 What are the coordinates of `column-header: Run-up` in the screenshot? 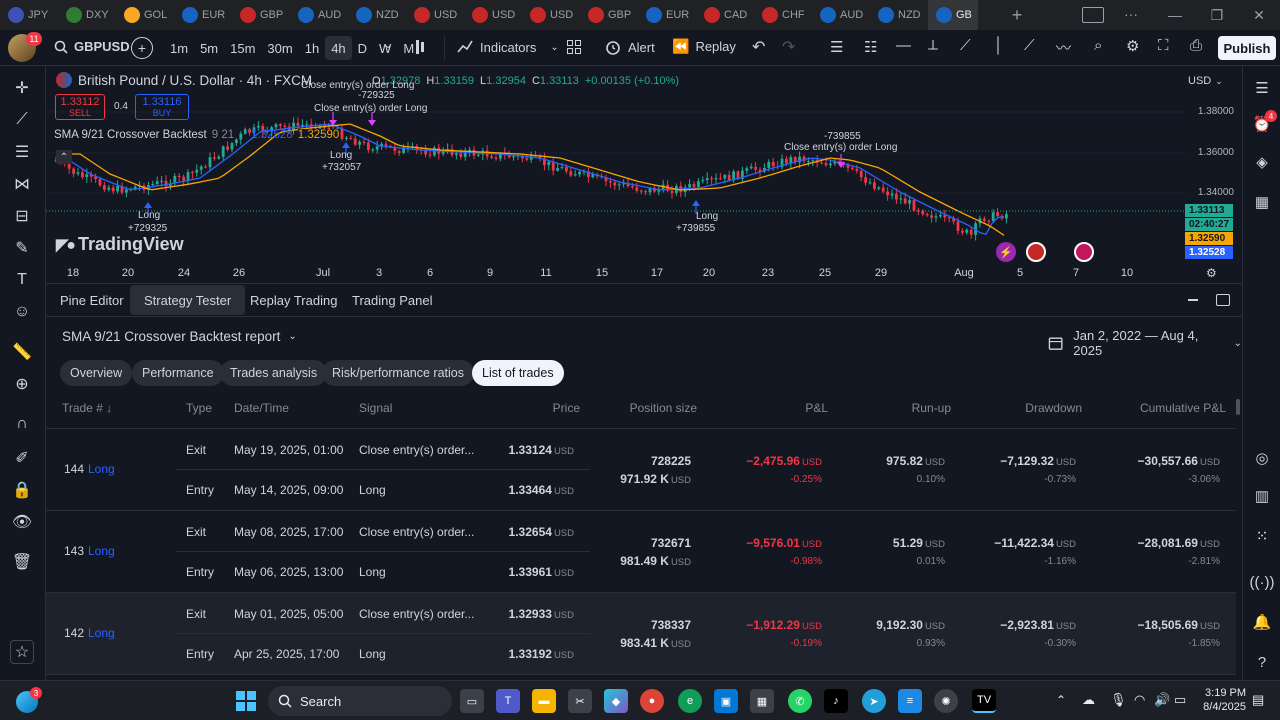 It's located at (931, 408).